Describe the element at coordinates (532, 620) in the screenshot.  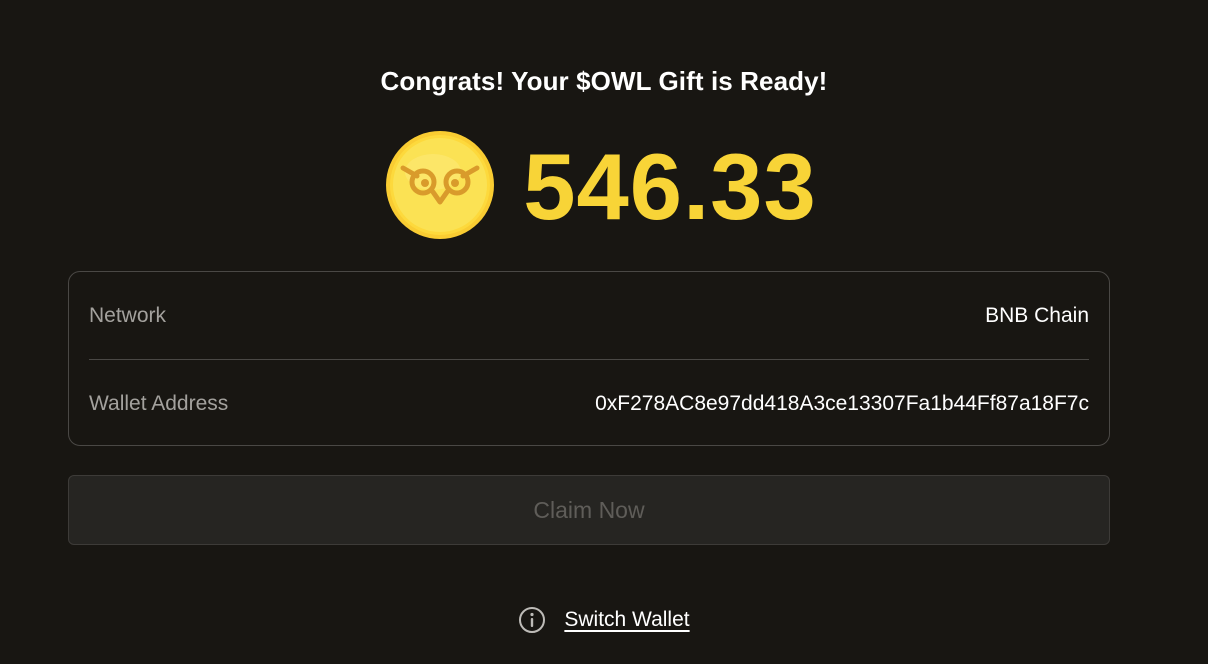
I see `info-circle-icon` at that location.